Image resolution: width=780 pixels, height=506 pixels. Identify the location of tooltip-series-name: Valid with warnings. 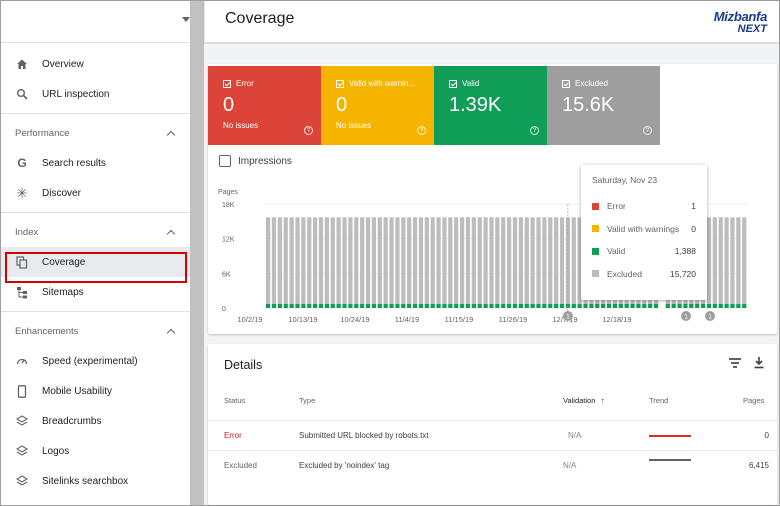
(643, 228).